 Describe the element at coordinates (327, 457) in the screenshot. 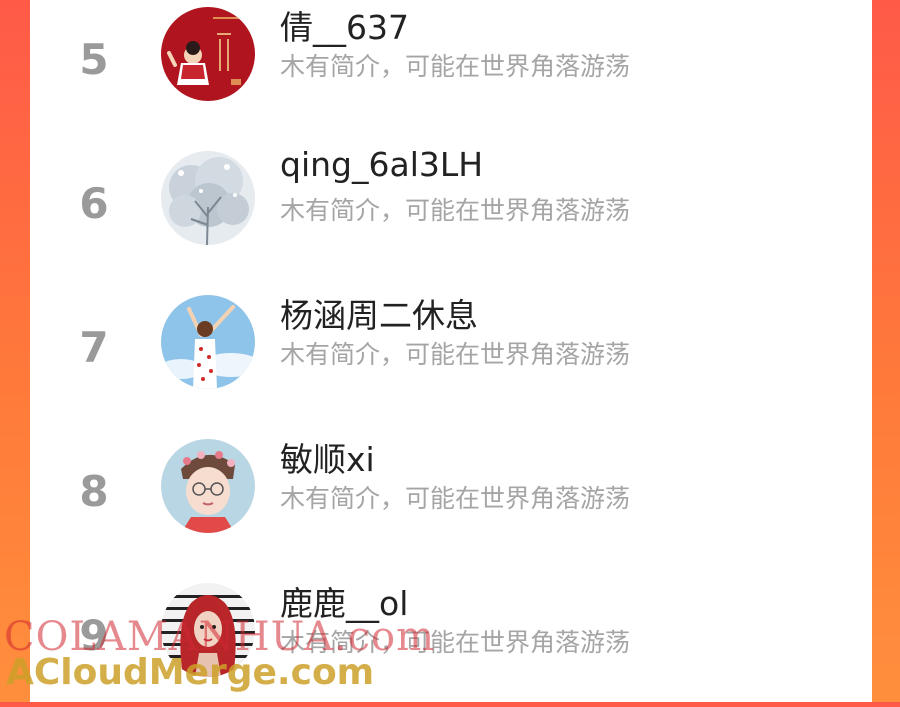

I see `username: 敏顺xi` at that location.